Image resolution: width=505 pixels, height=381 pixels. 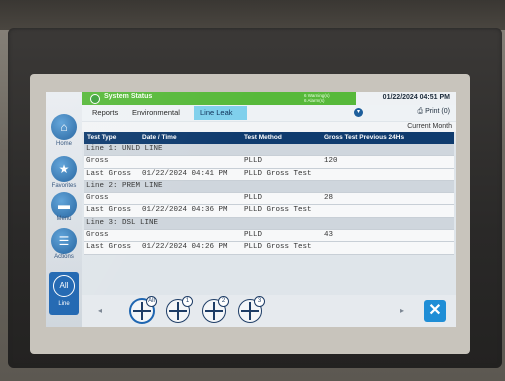 I want to click on table-row: Line 2: PREM LINE, so click(x=269, y=187).